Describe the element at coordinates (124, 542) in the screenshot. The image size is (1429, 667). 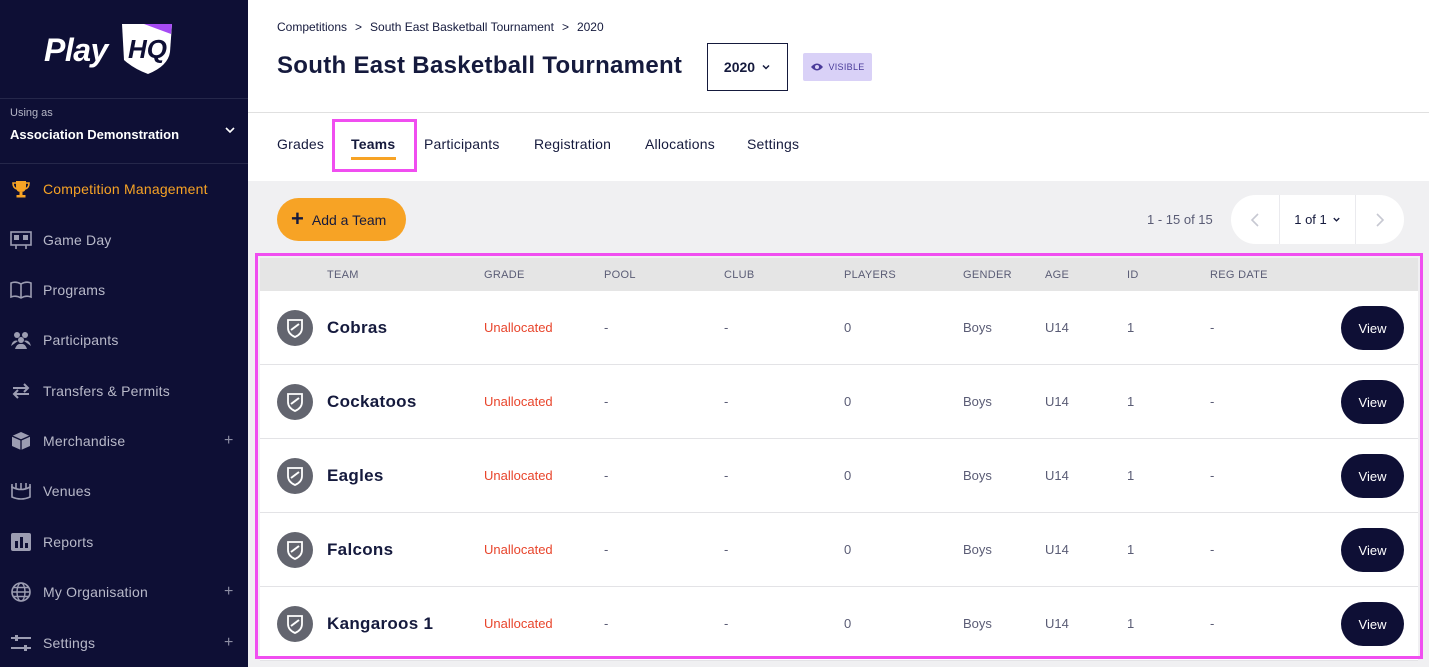
I see `sidebar-item-reports: Reports` at that location.